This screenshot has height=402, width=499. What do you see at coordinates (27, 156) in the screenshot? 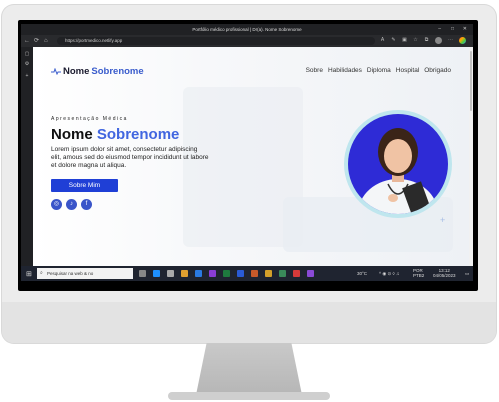
I see `browser-sidebar: ▢ ⚙ +` at bounding box center [27, 156].